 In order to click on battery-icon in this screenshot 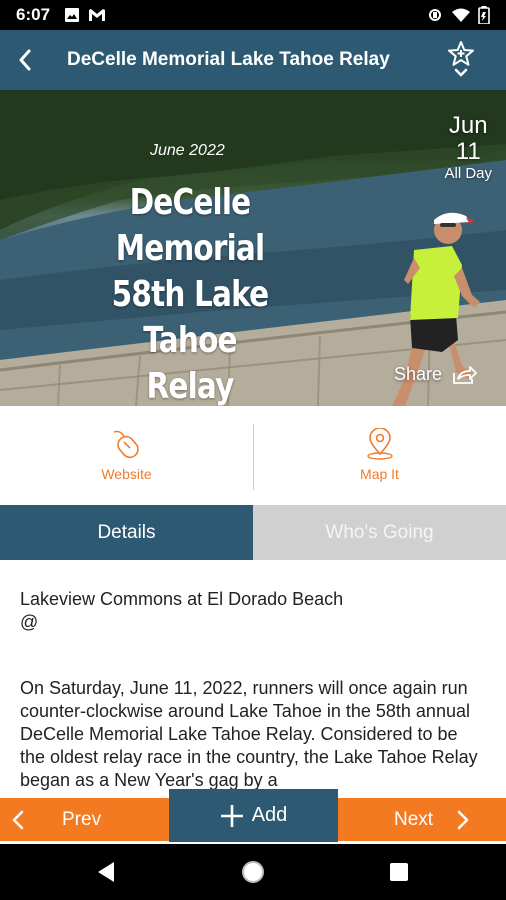, I will do `click(484, 15)`.